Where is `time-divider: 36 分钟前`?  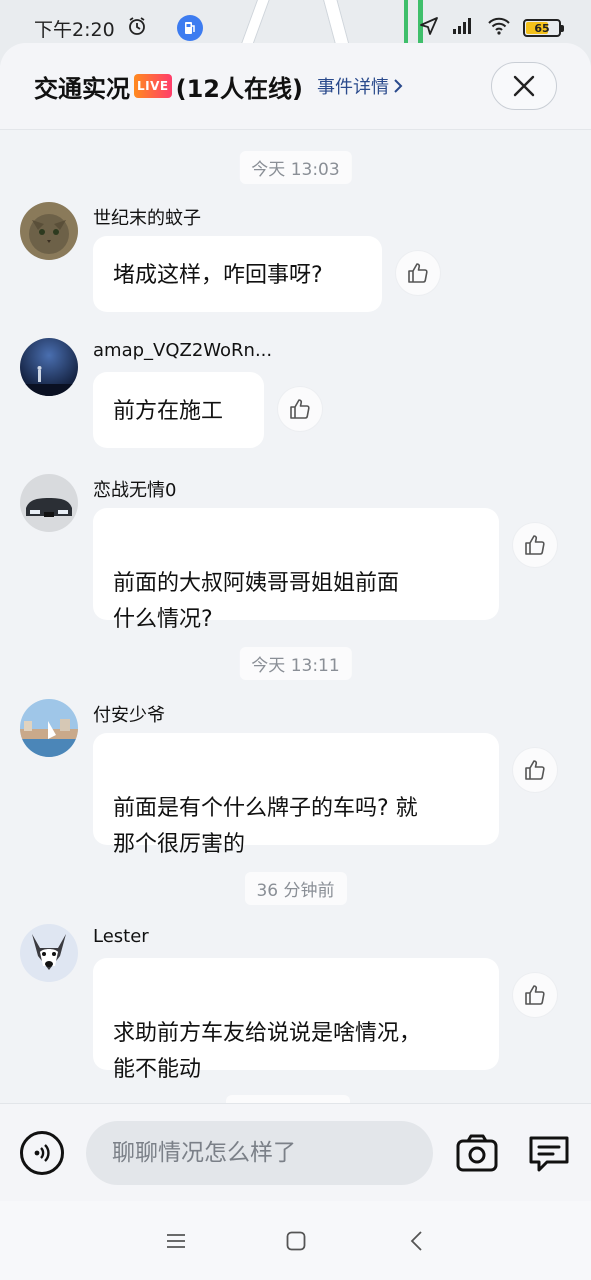
time-divider: 36 分钟前 is located at coordinates (295, 888).